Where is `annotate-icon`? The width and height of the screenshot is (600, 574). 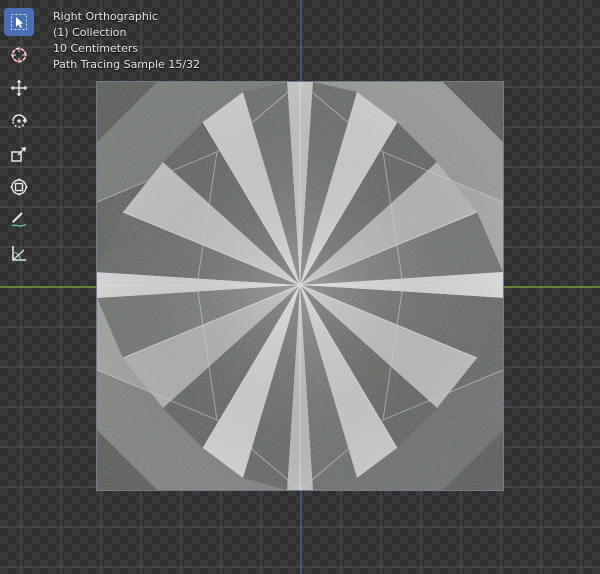
annotate-icon is located at coordinates (19, 219).